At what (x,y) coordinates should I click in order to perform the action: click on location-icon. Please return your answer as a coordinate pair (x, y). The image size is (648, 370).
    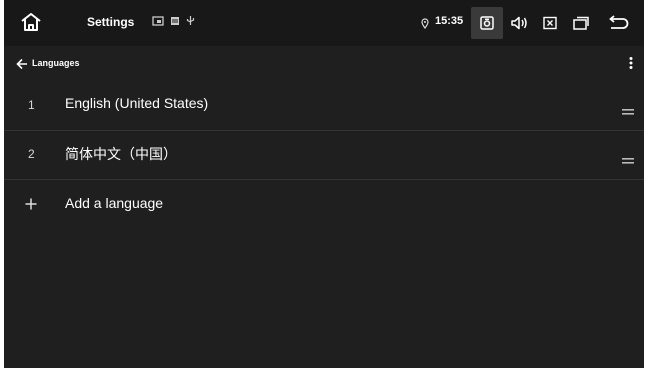
    Looking at the image, I should click on (425, 25).